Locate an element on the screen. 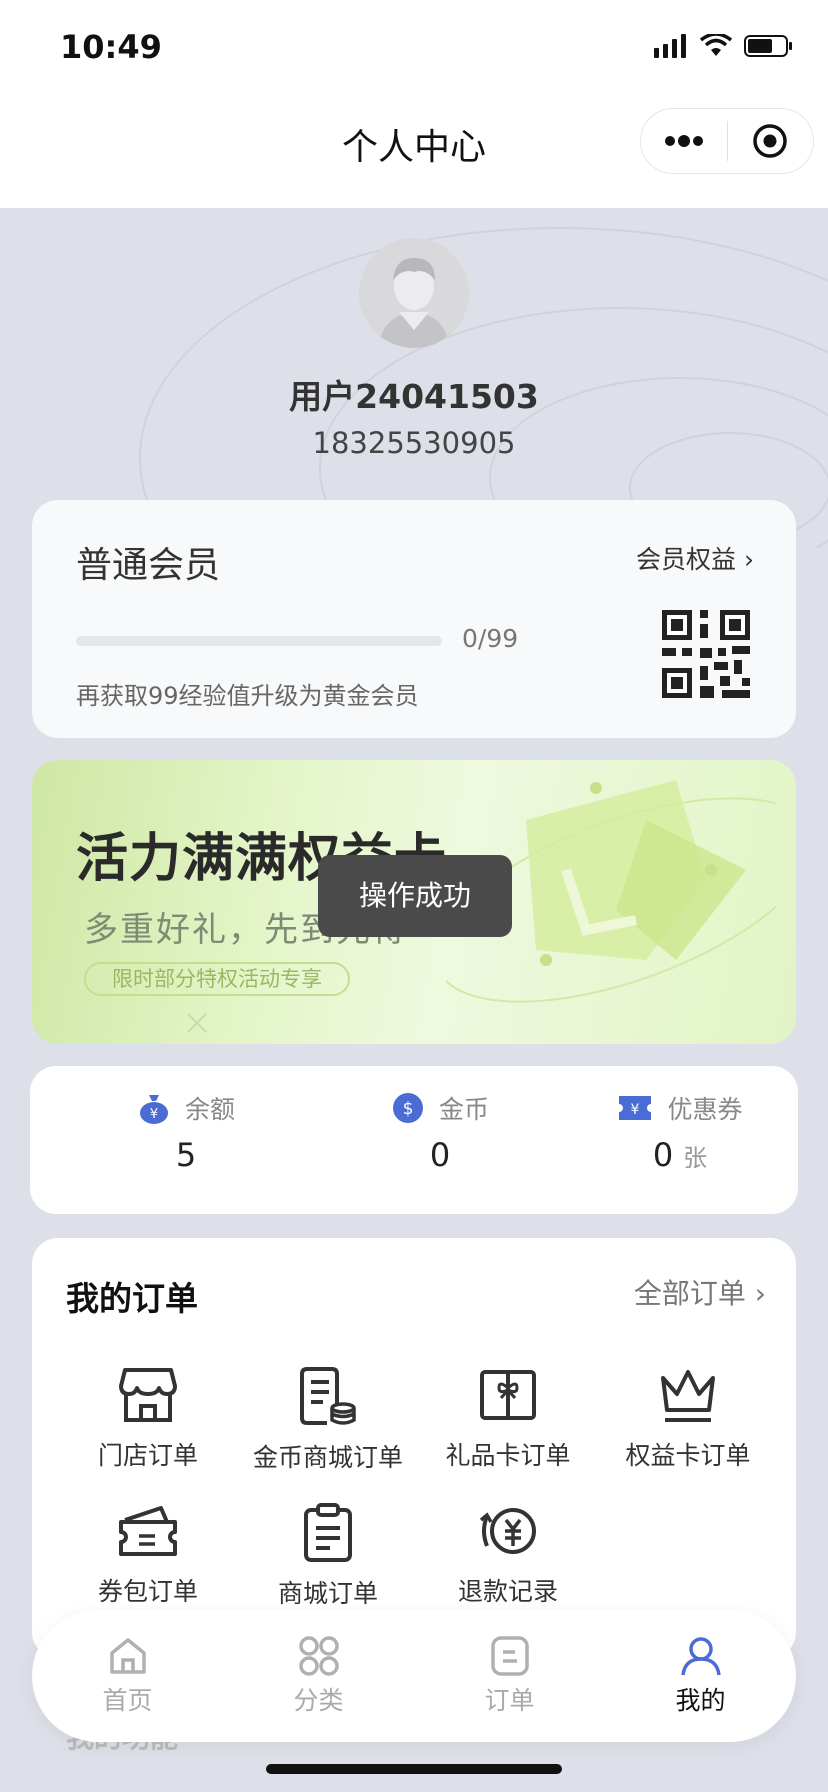  store-icon is located at coordinates (148, 1395).